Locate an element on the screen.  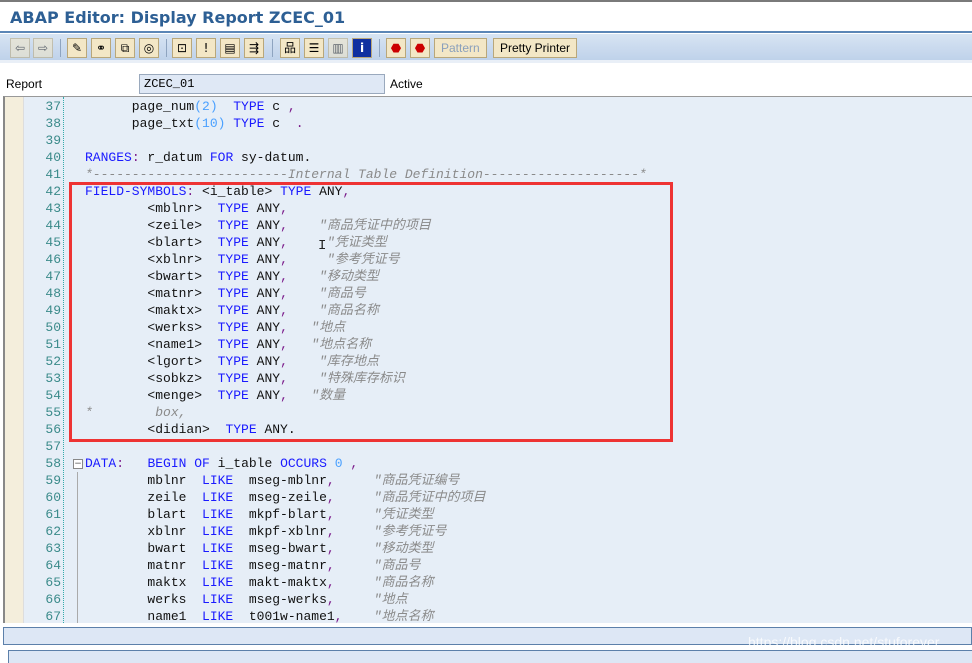
code-token: page_num is located at coordinates (140, 106).